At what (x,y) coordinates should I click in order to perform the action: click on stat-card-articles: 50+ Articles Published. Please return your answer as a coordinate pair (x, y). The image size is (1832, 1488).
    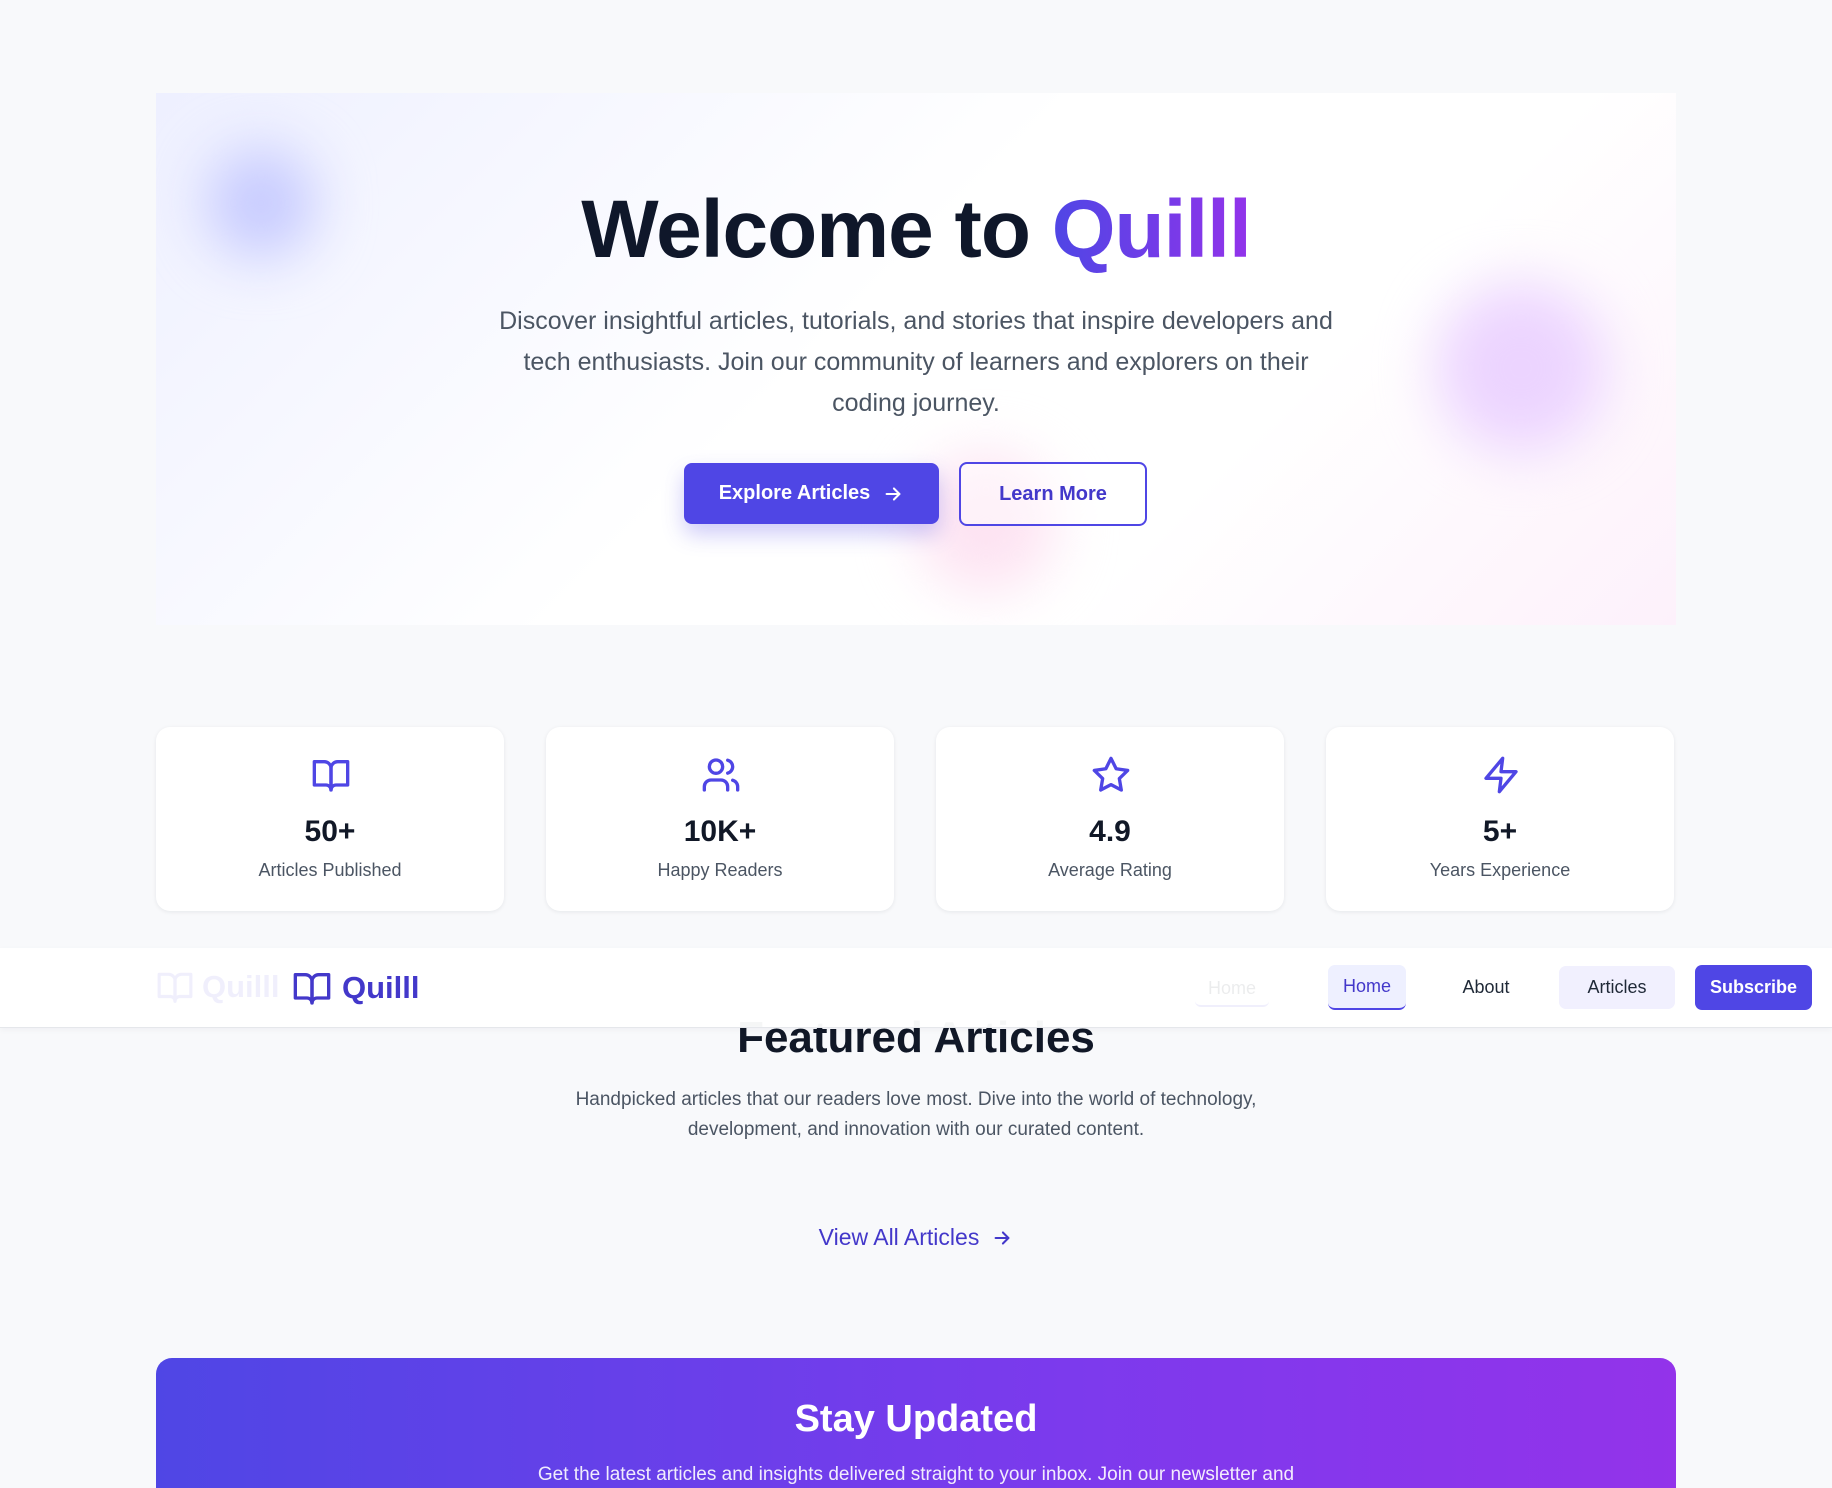
    Looking at the image, I should click on (330, 819).